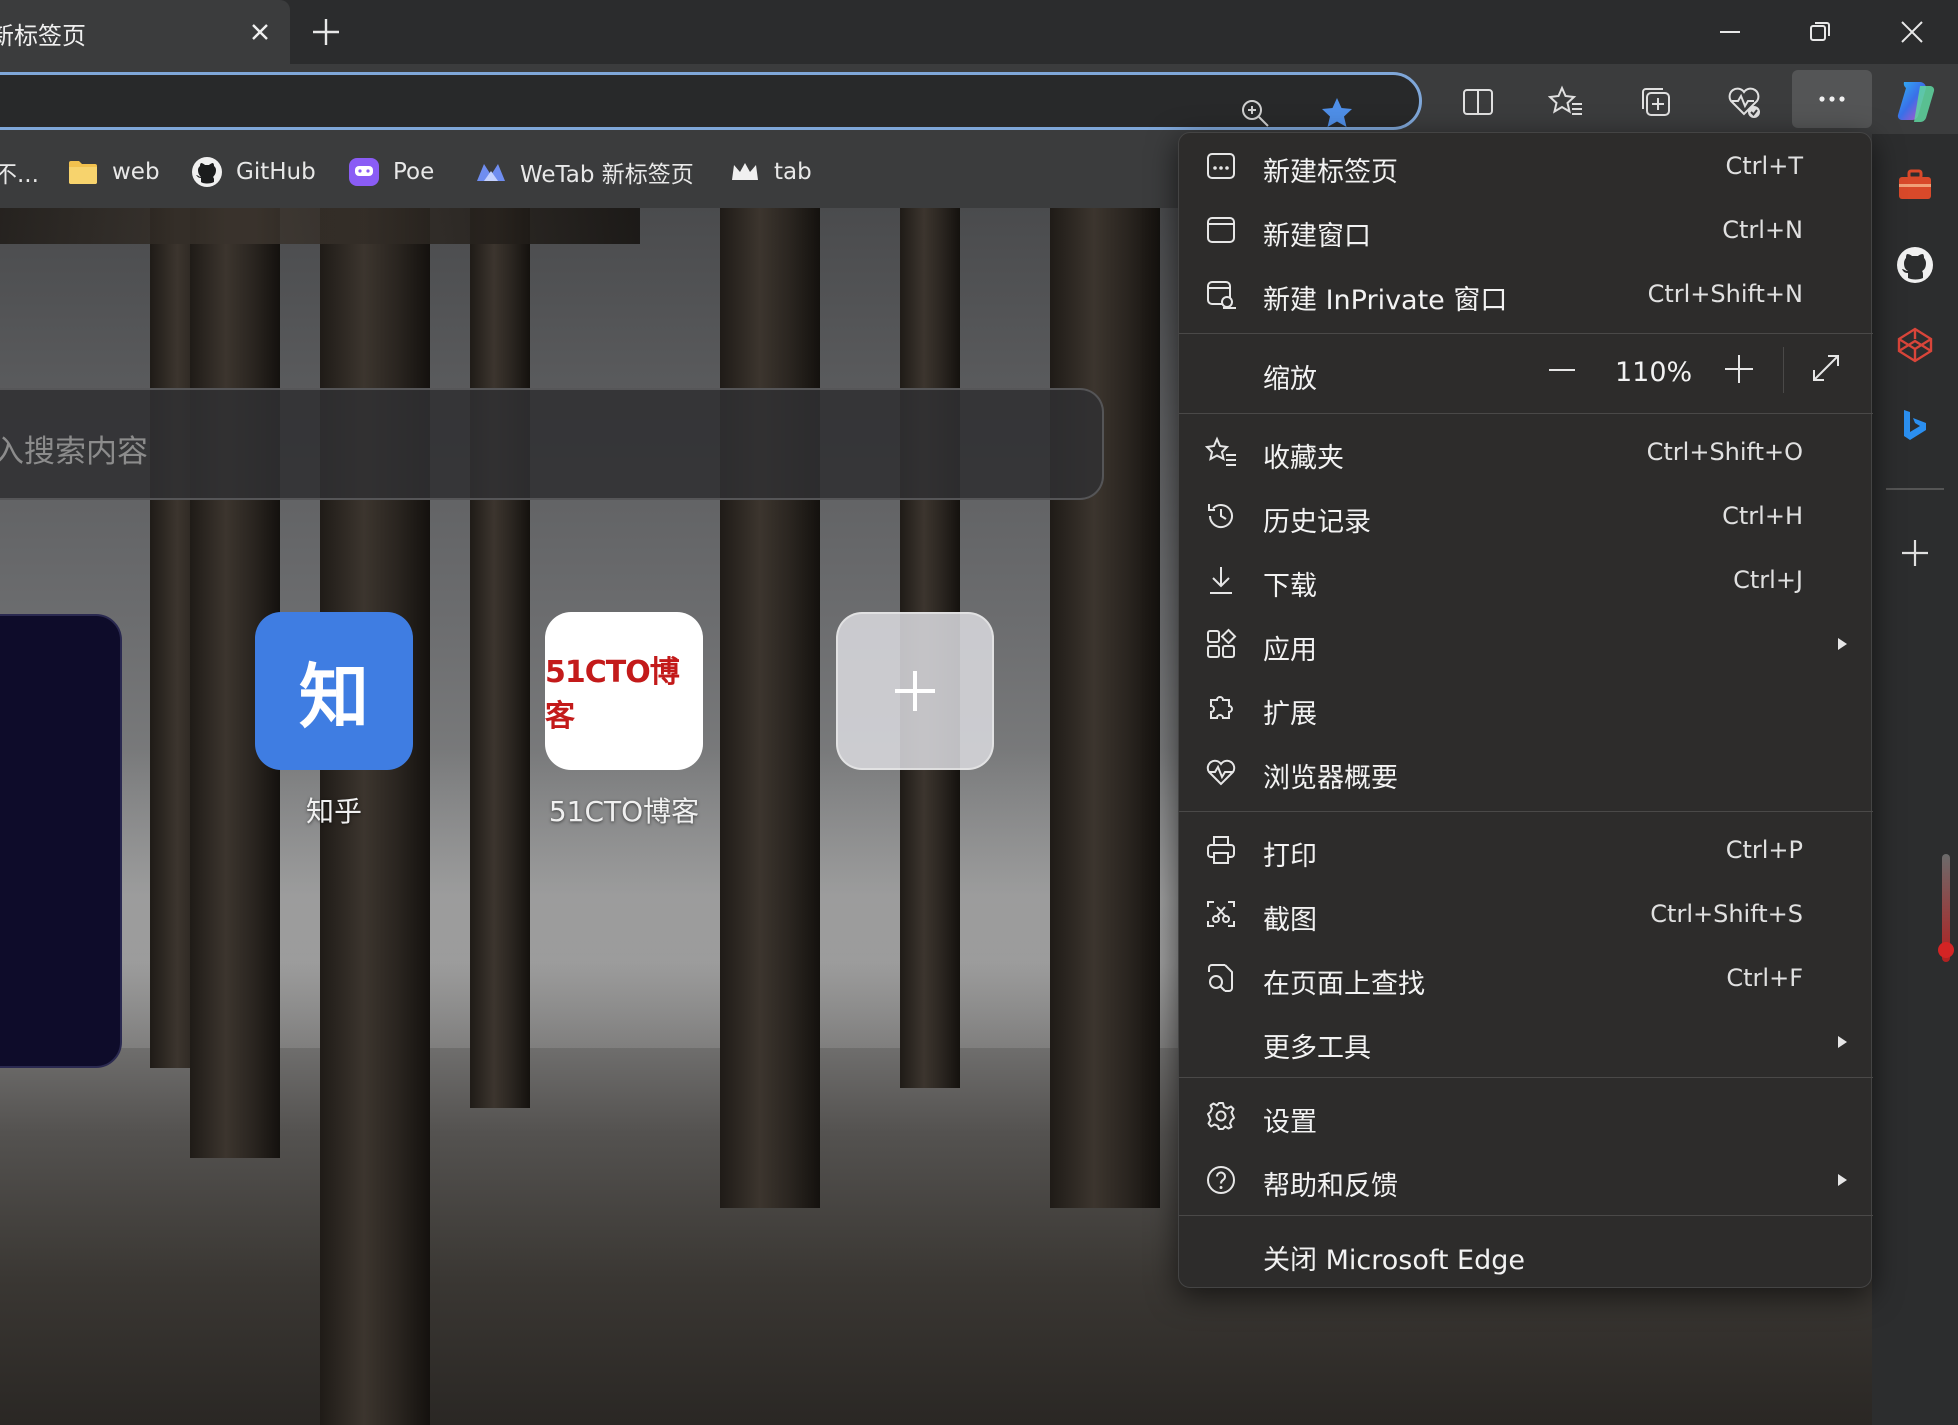 The width and height of the screenshot is (1958, 1425). I want to click on extensions-icon, so click(1221, 708).